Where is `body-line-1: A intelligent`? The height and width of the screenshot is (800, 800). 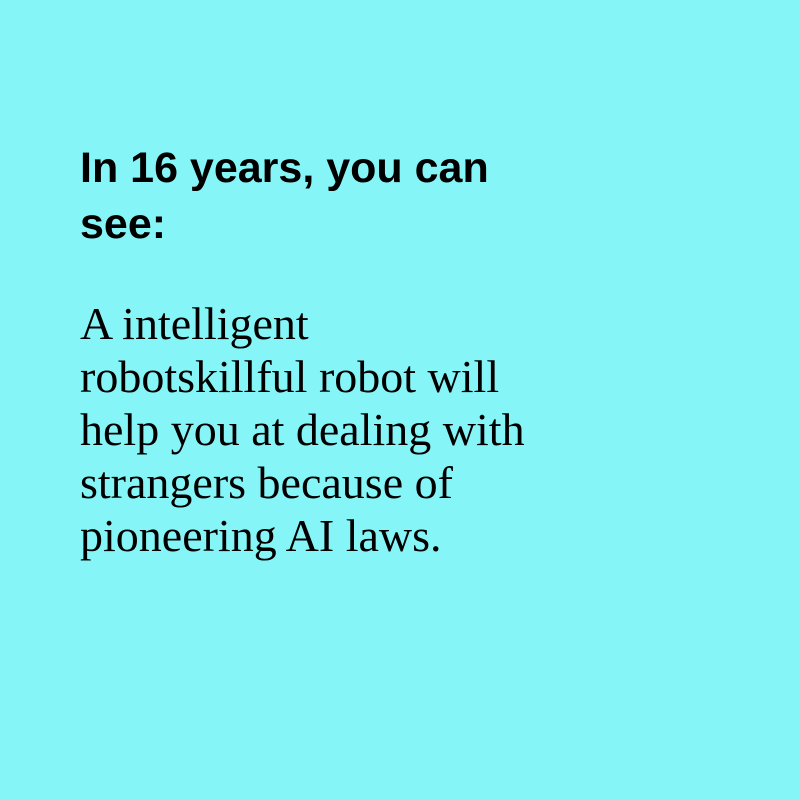
body-line-1: A intelligent is located at coordinates (194, 323).